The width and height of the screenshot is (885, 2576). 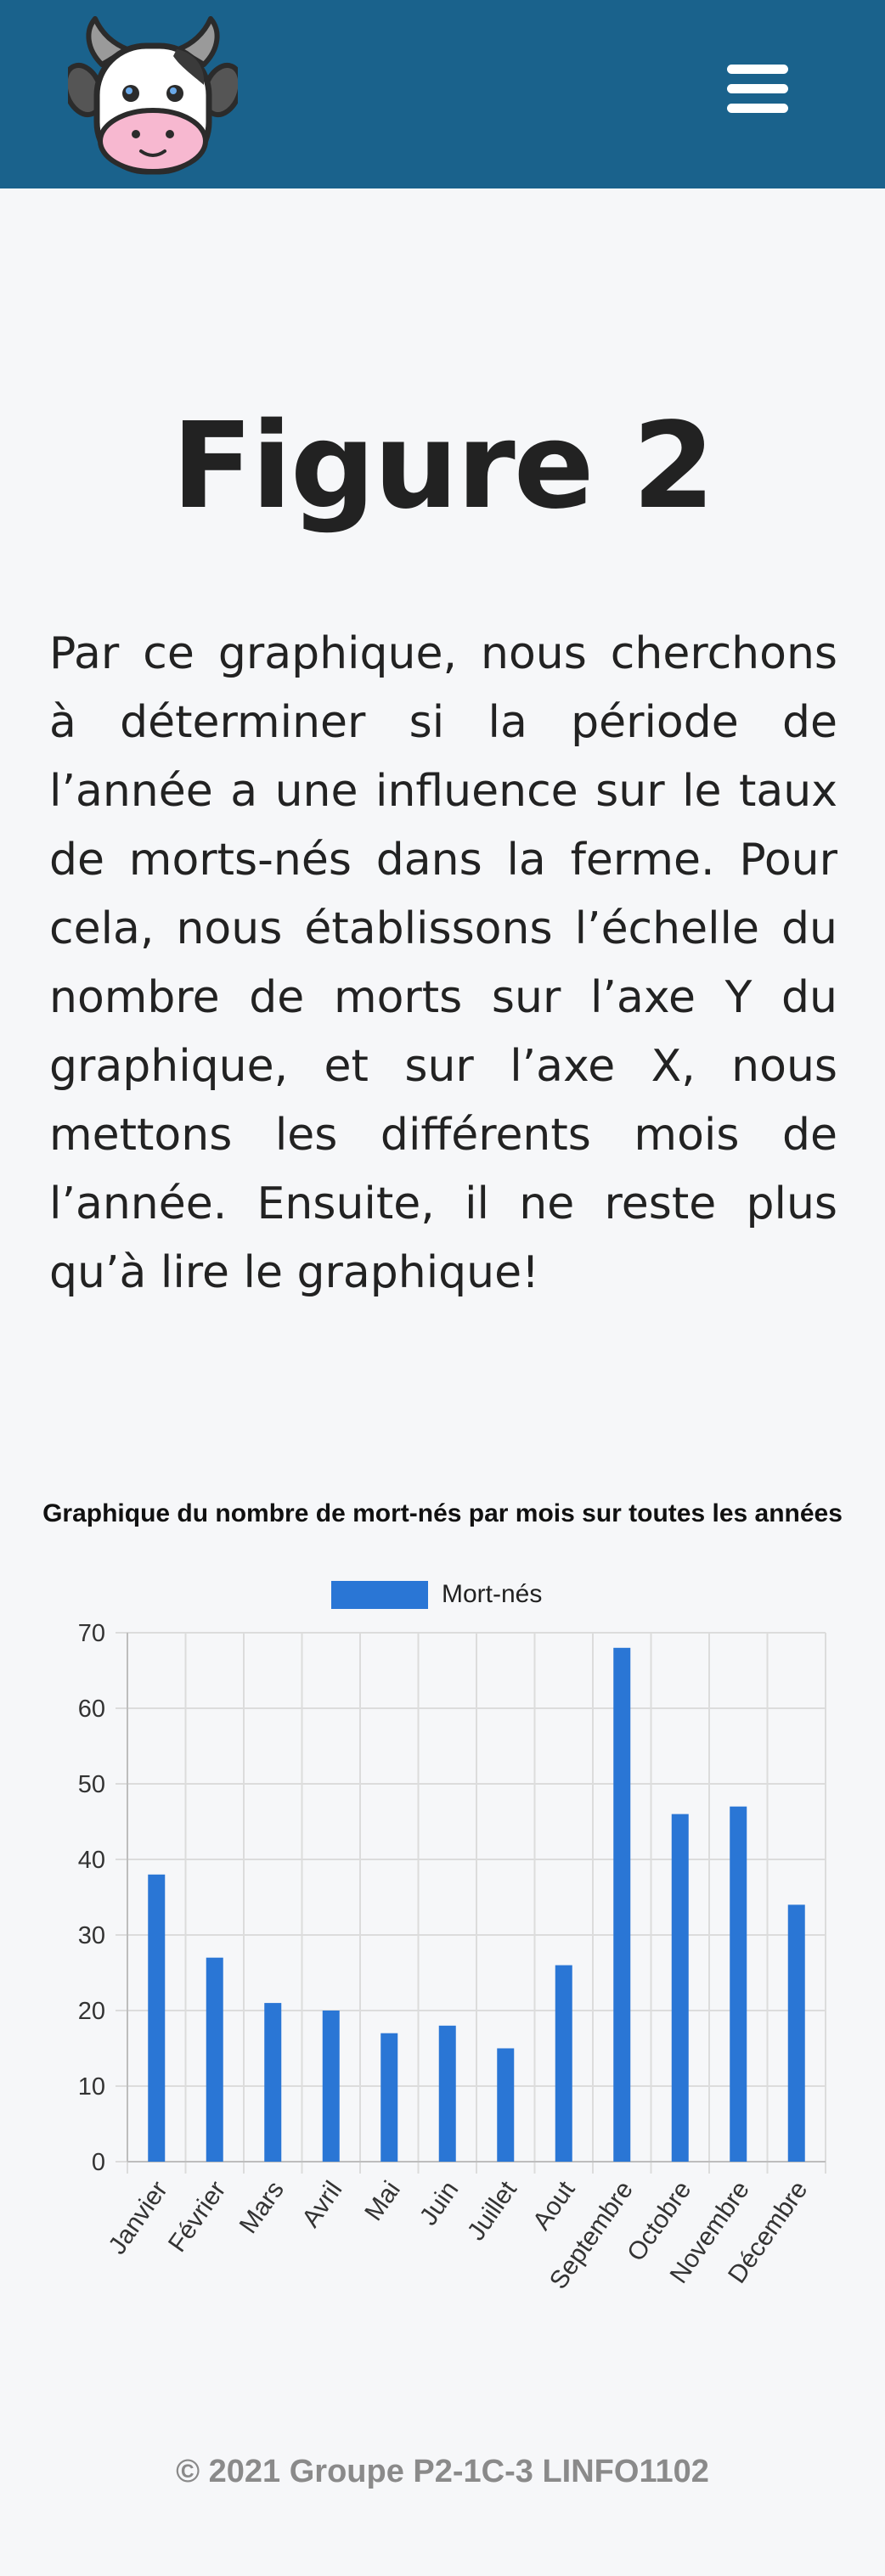 What do you see at coordinates (389, 2097) in the screenshot?
I see `bar-mai` at bounding box center [389, 2097].